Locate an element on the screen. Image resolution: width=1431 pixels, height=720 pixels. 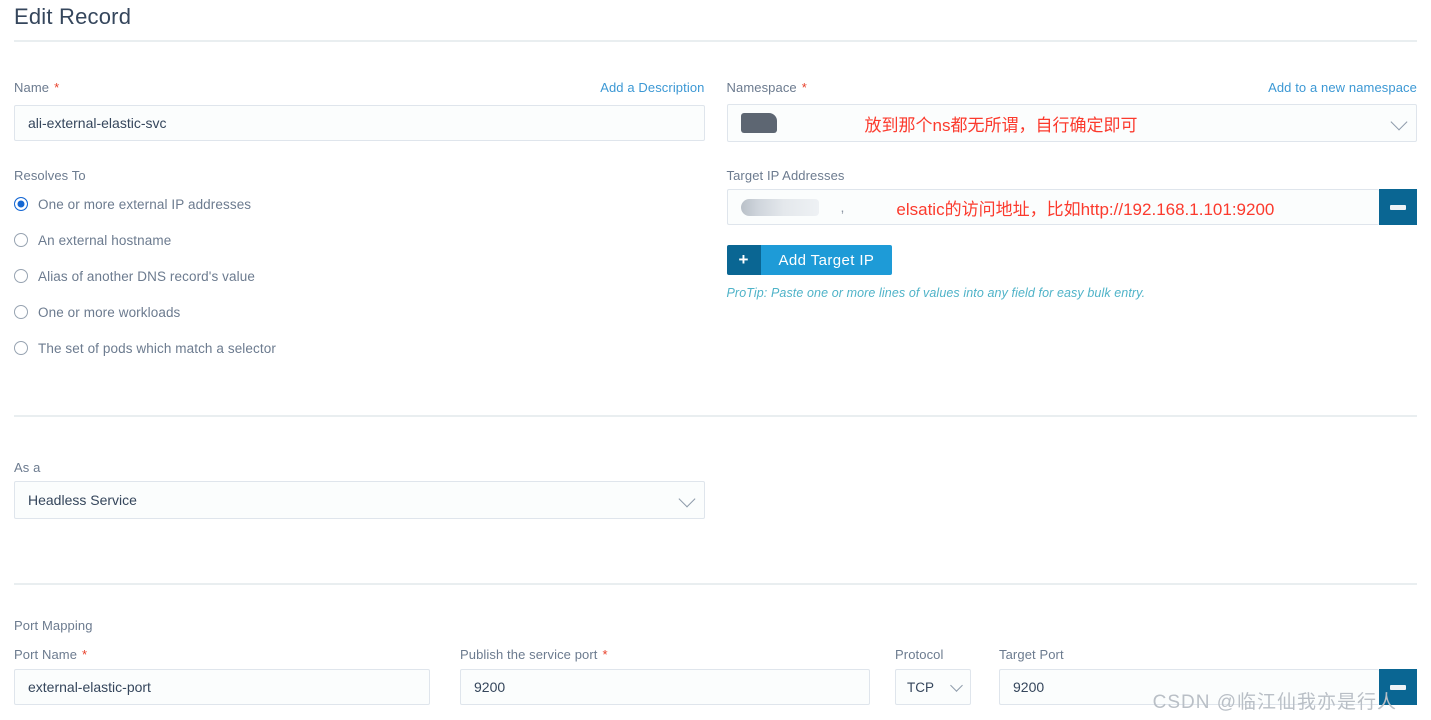
add-target-ip-button: + Add Target IP is located at coordinates (809, 260).